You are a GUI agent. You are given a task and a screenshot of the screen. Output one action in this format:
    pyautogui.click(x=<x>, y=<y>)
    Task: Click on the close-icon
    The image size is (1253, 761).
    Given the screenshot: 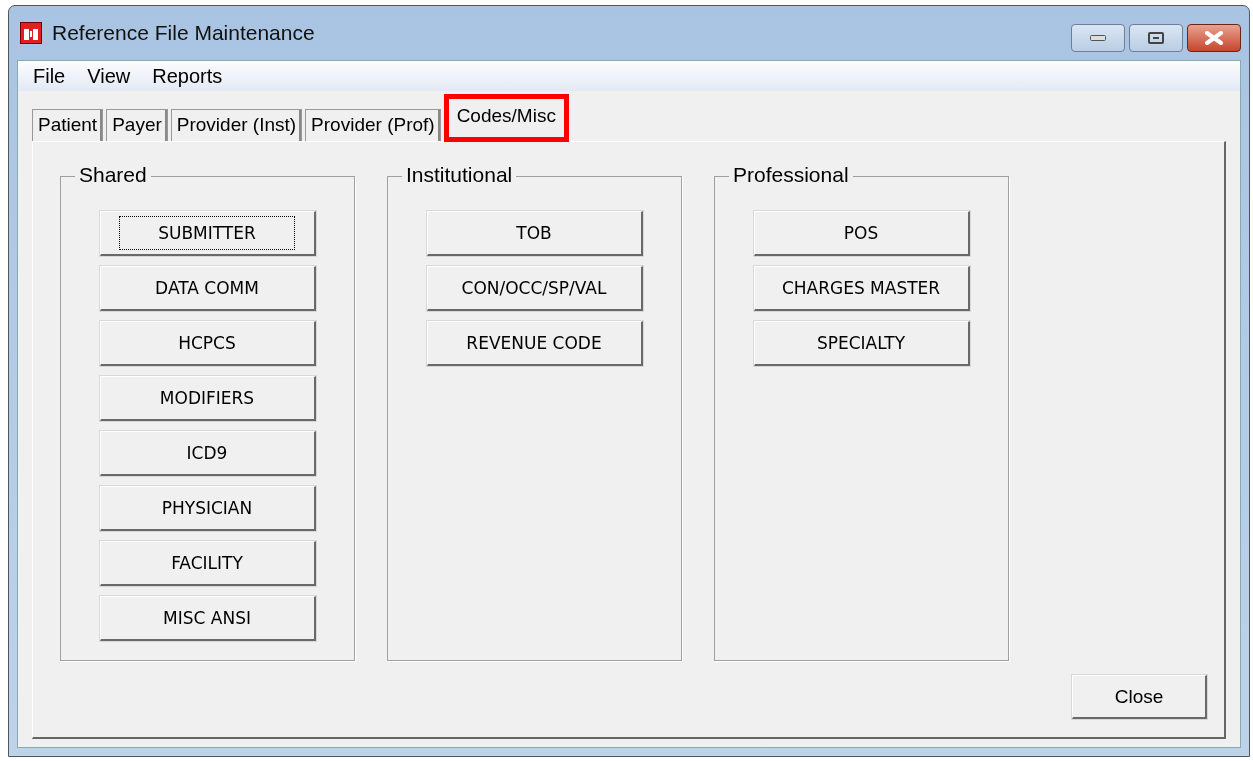 What is the action you would take?
    pyautogui.click(x=1214, y=38)
    